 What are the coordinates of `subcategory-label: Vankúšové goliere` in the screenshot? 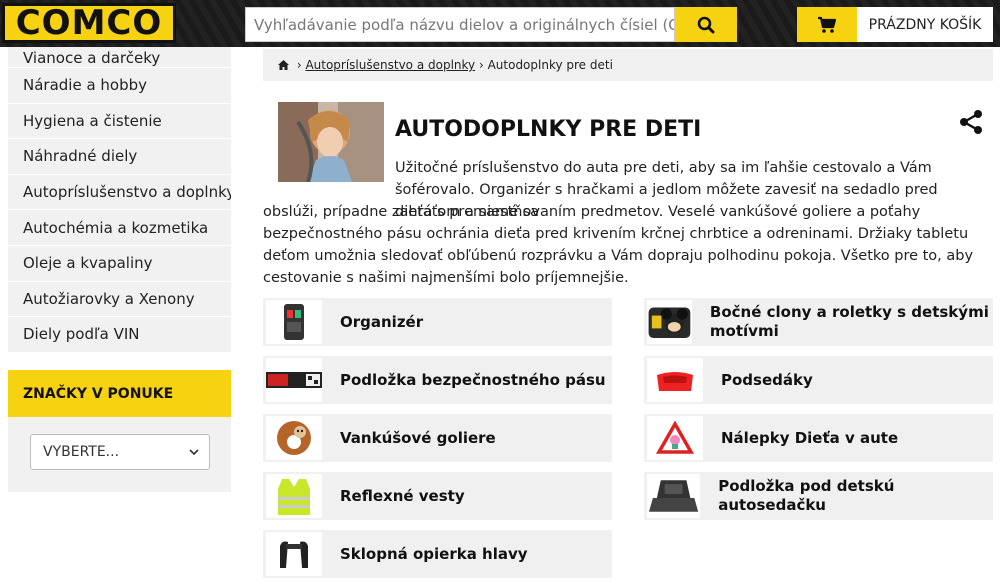 It's located at (418, 437).